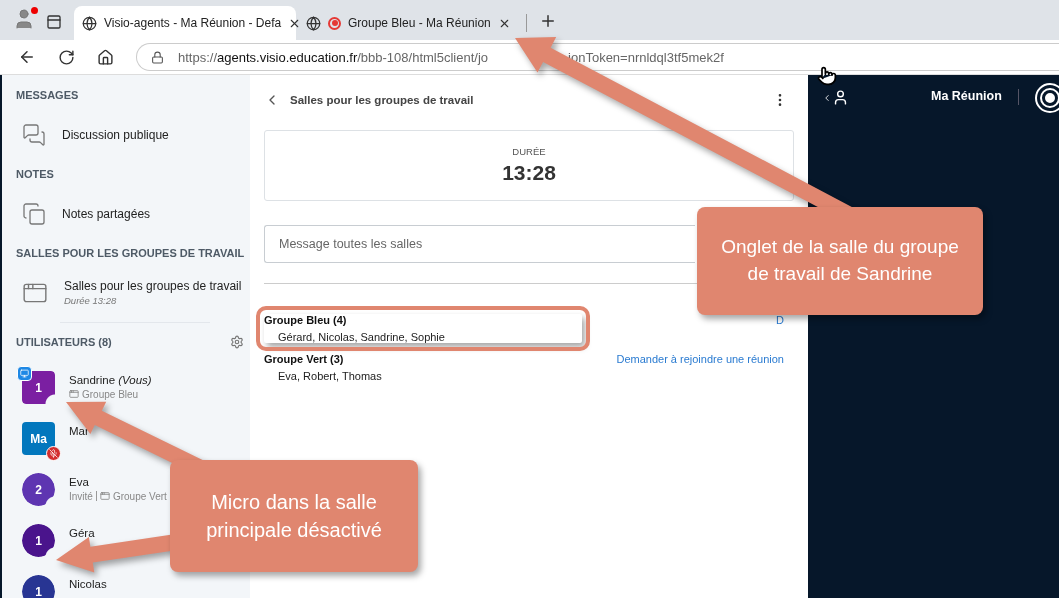  What do you see at coordinates (133, 292) in the screenshot?
I see `sidebar-item: Salles pour les groupes de travail Durée 13:28` at bounding box center [133, 292].